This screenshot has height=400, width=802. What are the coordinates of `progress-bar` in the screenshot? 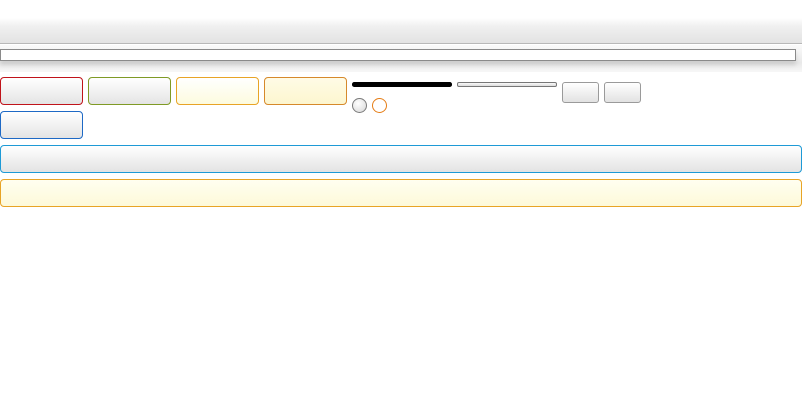 It's located at (402, 84).